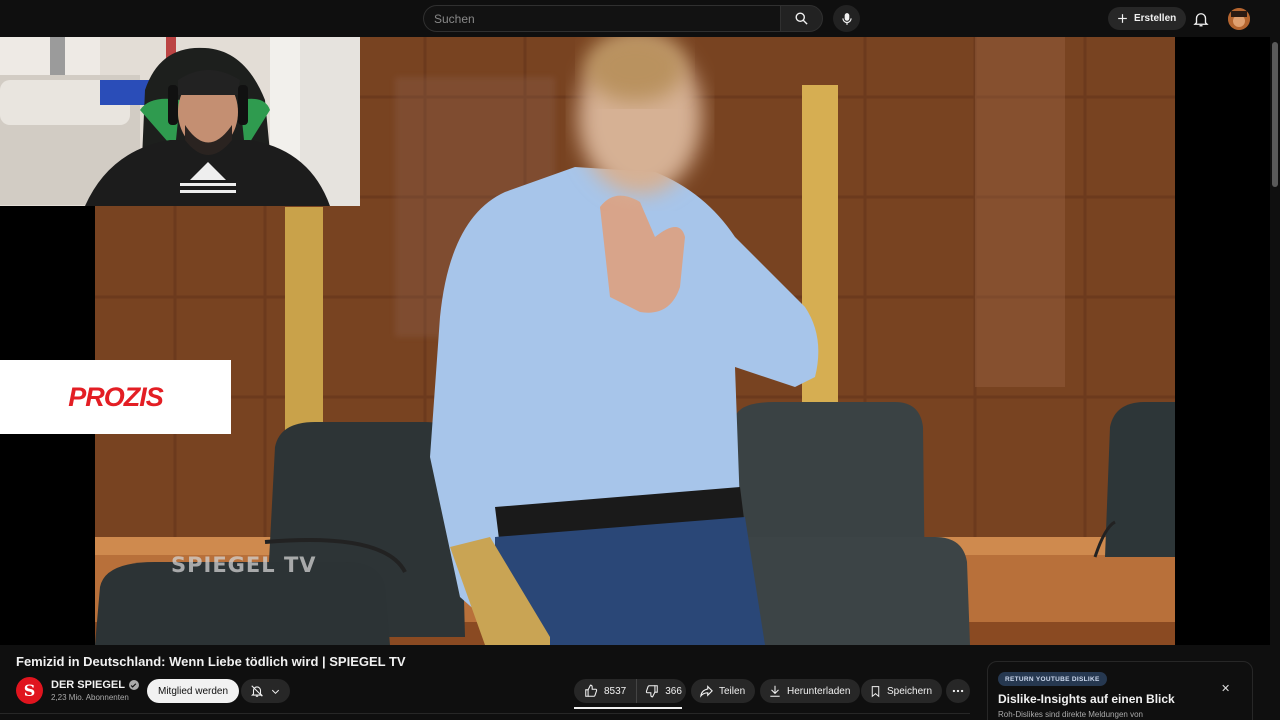  I want to click on search-icon, so click(801, 18).